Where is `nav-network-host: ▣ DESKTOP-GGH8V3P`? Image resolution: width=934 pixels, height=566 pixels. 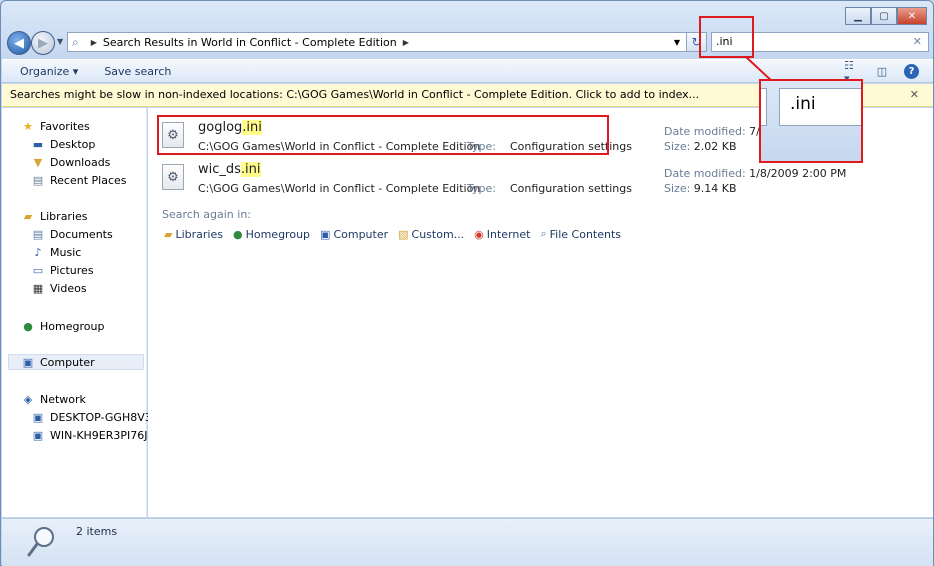 nav-network-host: ▣ DESKTOP-GGH8V3P is located at coordinates (94, 417).